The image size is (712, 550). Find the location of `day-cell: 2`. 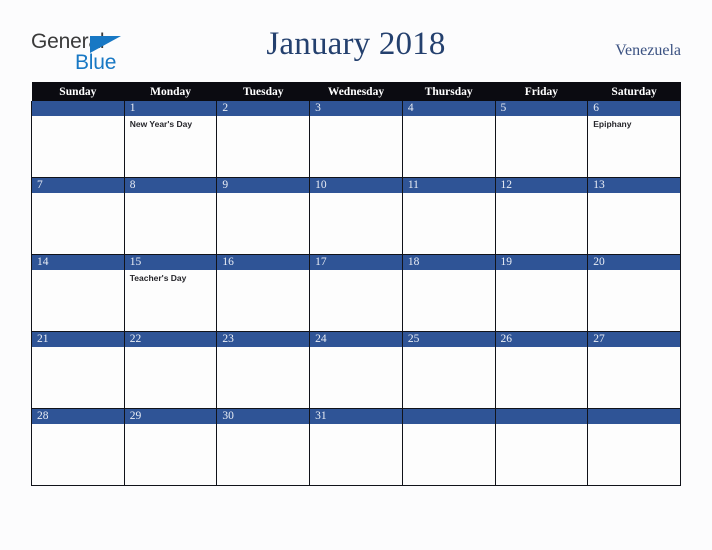

day-cell: 2 is located at coordinates (263, 139).